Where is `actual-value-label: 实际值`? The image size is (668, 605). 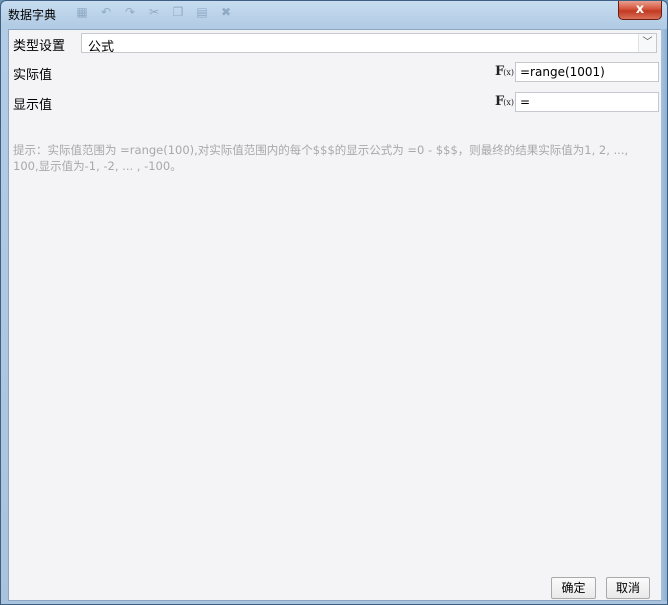 actual-value-label: 实际值 is located at coordinates (33, 75).